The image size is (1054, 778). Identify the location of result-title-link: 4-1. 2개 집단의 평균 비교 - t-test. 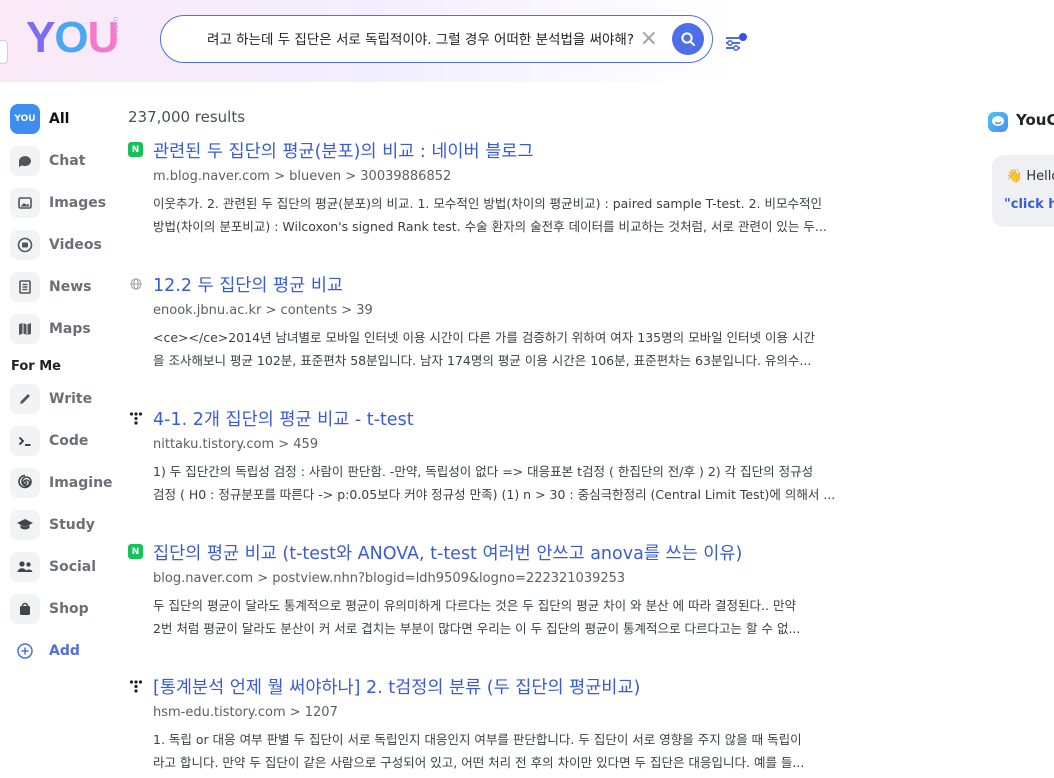
(283, 418).